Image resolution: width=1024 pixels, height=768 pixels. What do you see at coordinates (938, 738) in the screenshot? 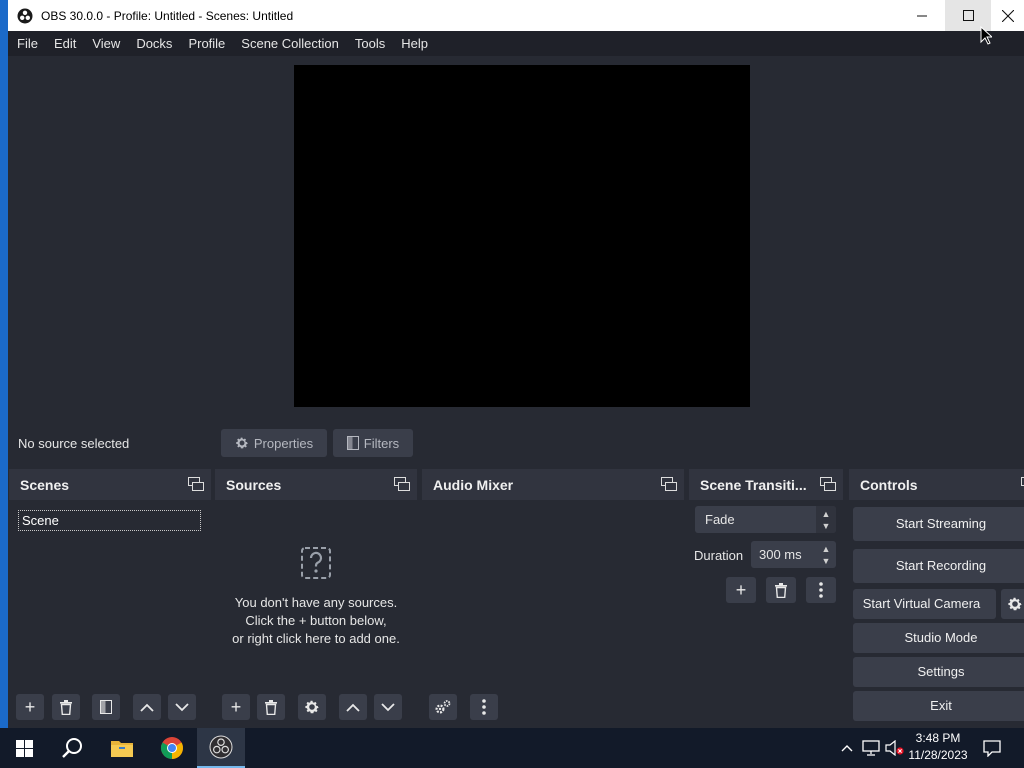
I see `clock-time: 3:48 PM` at bounding box center [938, 738].